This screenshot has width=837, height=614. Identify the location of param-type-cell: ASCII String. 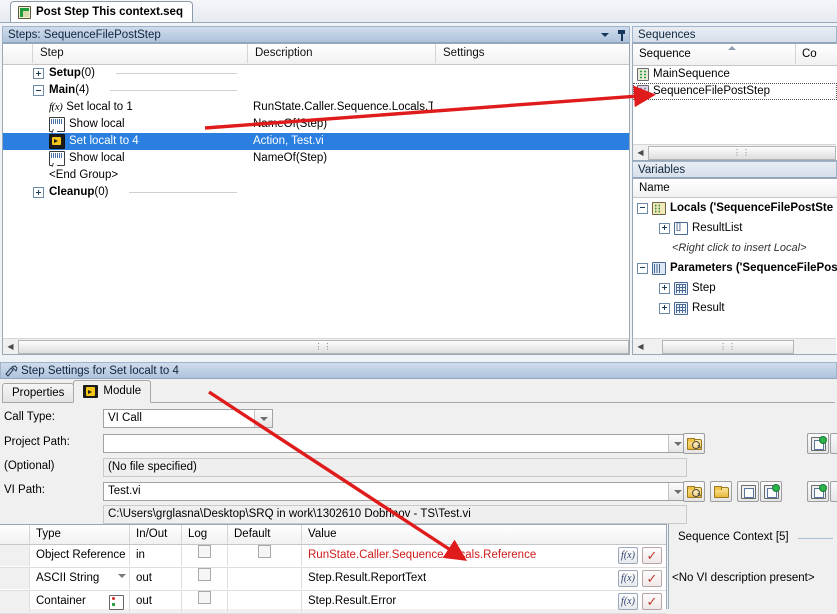
(80, 578).